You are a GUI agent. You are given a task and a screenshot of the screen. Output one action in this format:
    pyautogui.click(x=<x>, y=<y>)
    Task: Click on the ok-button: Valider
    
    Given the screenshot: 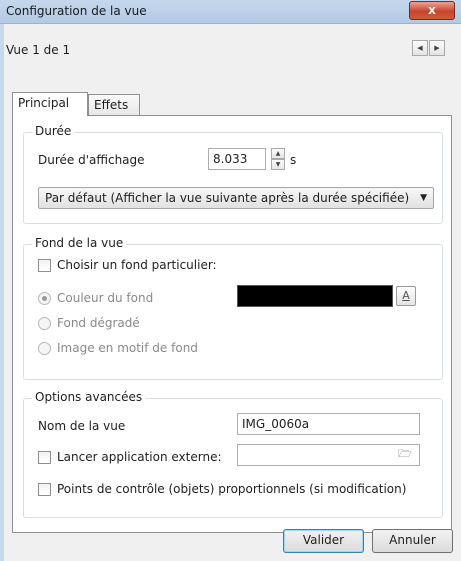 What is the action you would take?
    pyautogui.click(x=323, y=541)
    